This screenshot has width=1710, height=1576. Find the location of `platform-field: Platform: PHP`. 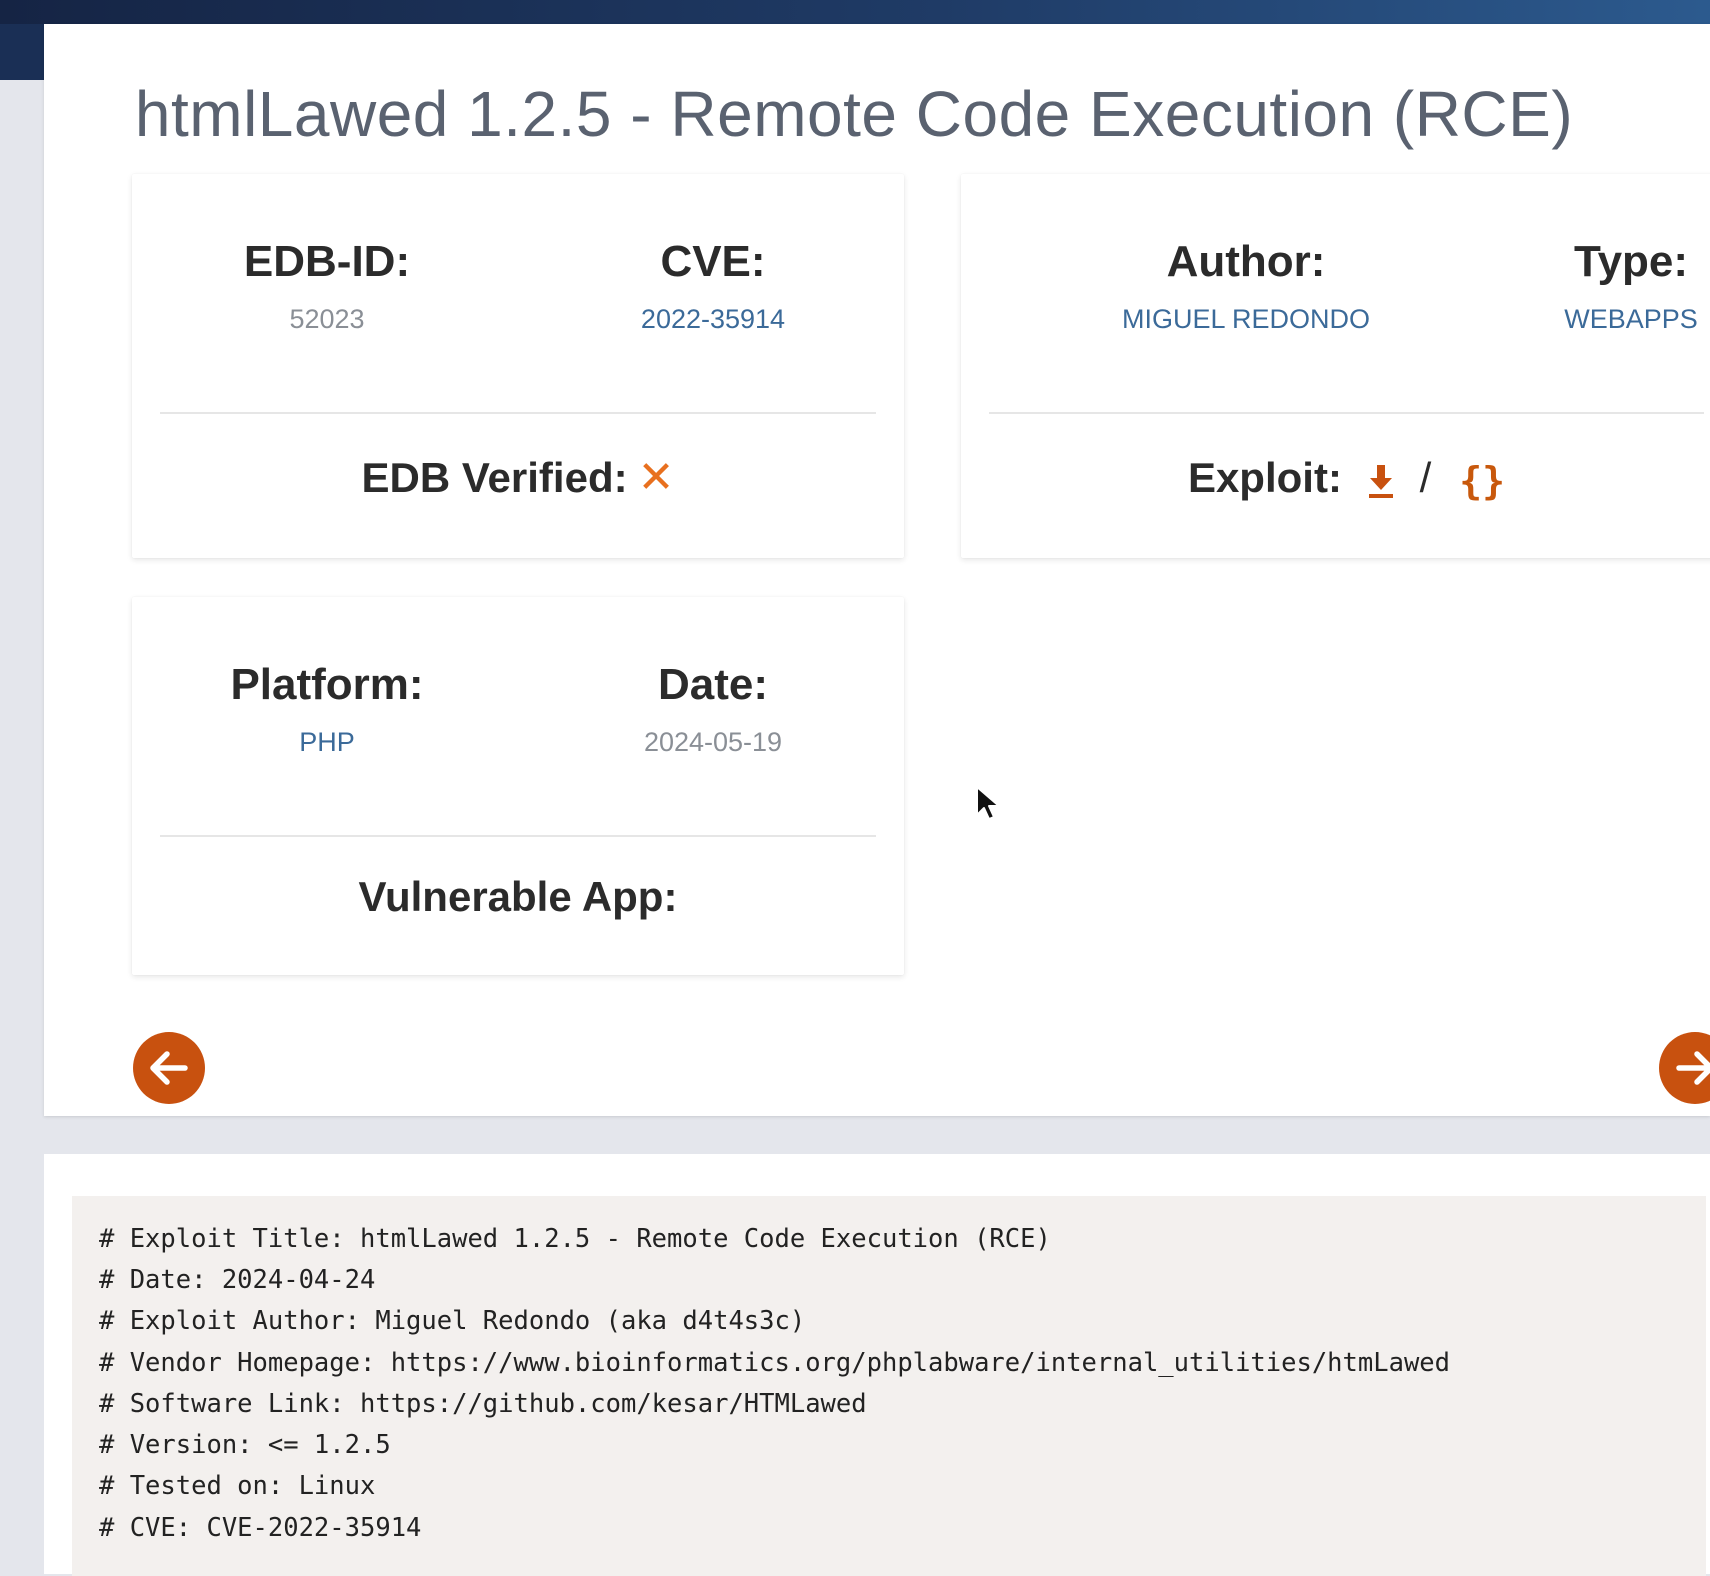

platform-field: Platform: PHP is located at coordinates (327, 709).